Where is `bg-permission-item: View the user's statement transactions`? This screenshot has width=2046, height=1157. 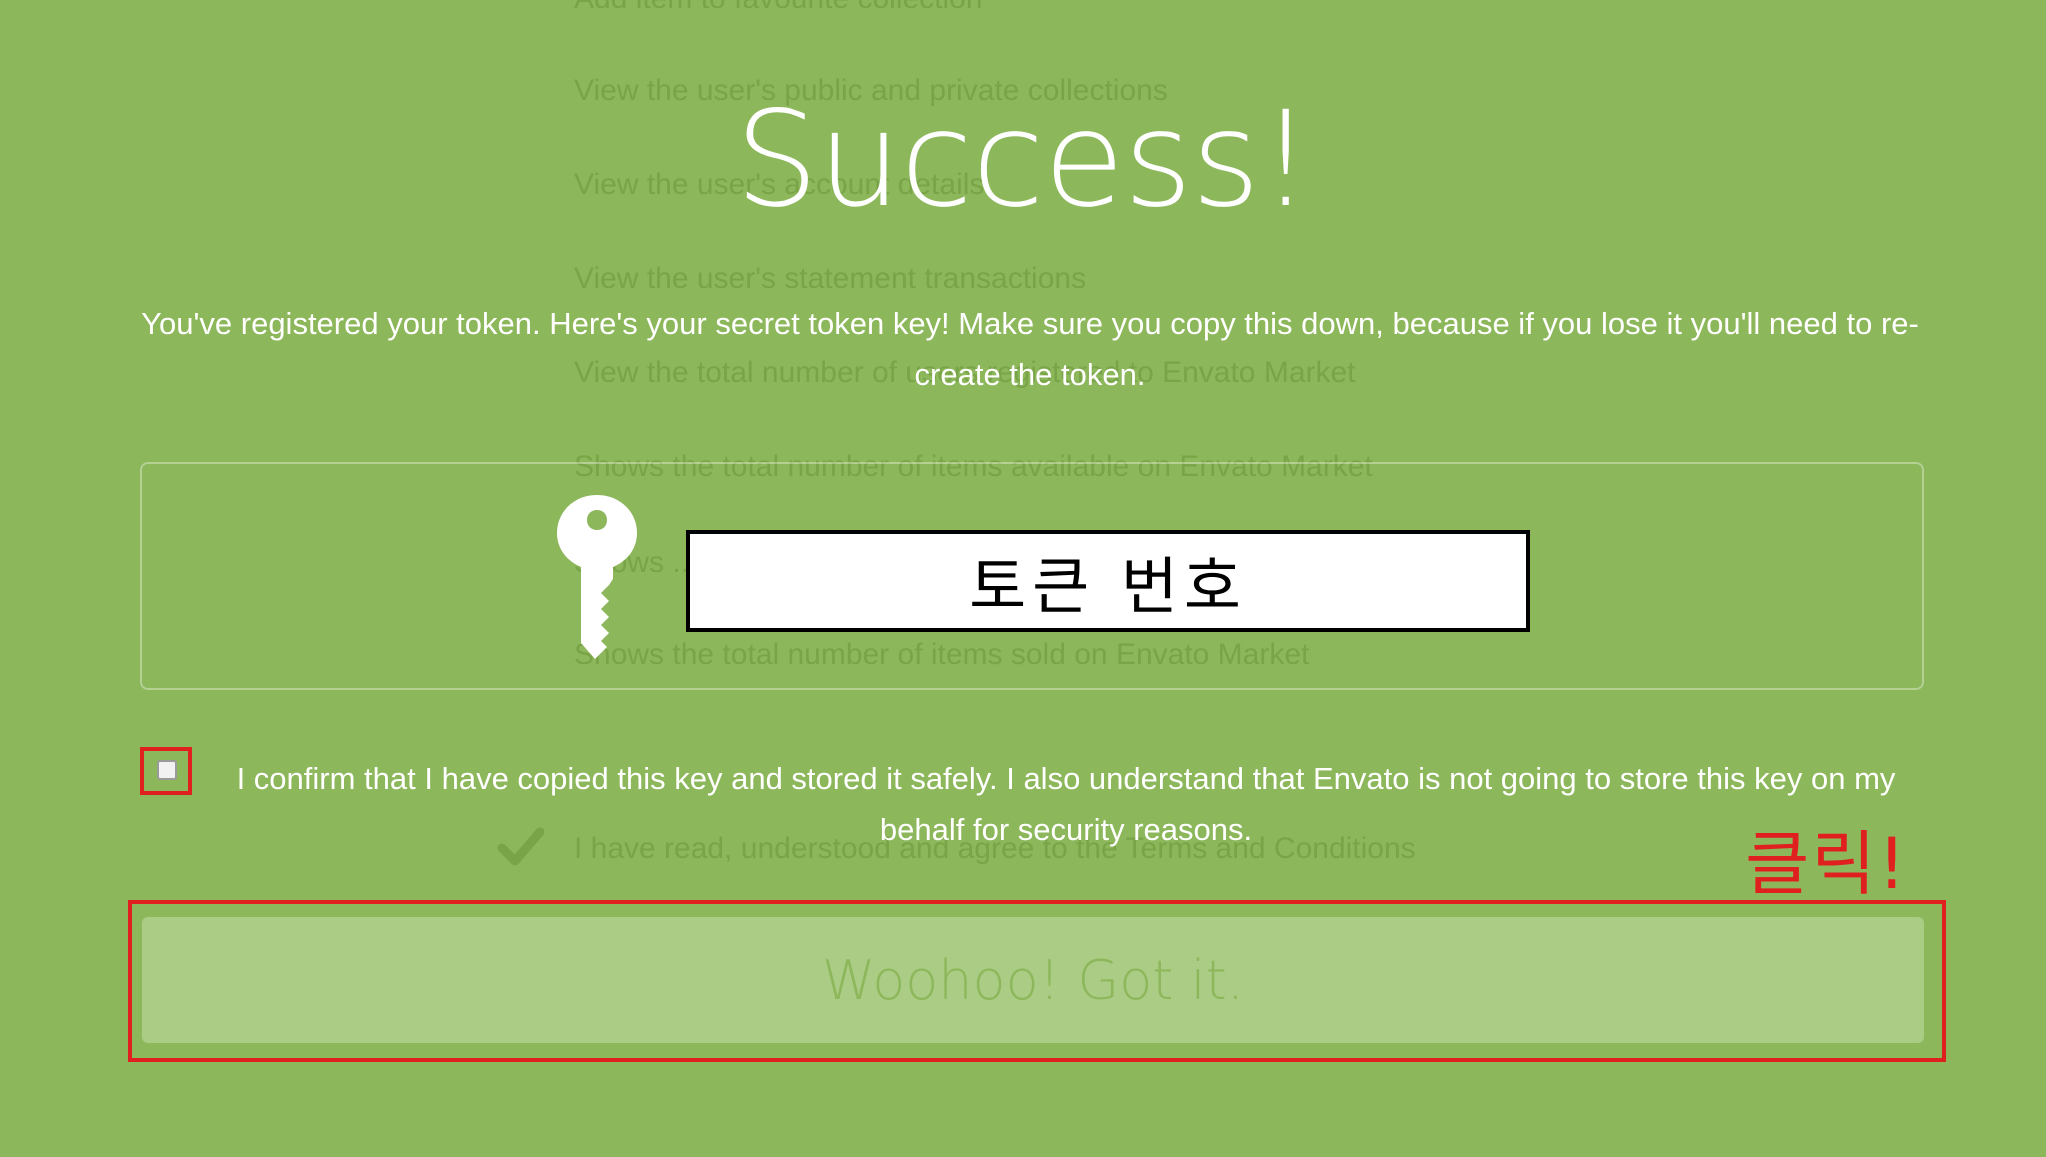
bg-permission-item: View the user's statement transactions is located at coordinates (830, 278).